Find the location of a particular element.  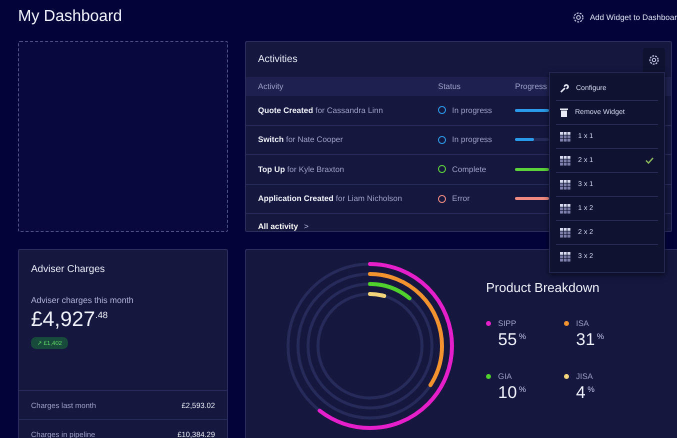

legend-label: SIPP is located at coordinates (507, 323).